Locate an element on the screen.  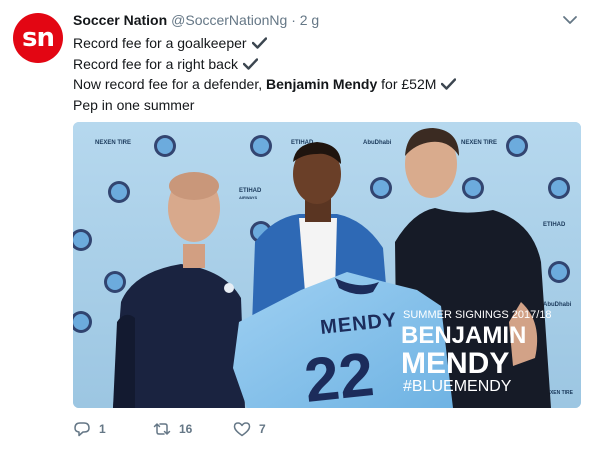
retweet-button: 16 is located at coordinates (193, 429).